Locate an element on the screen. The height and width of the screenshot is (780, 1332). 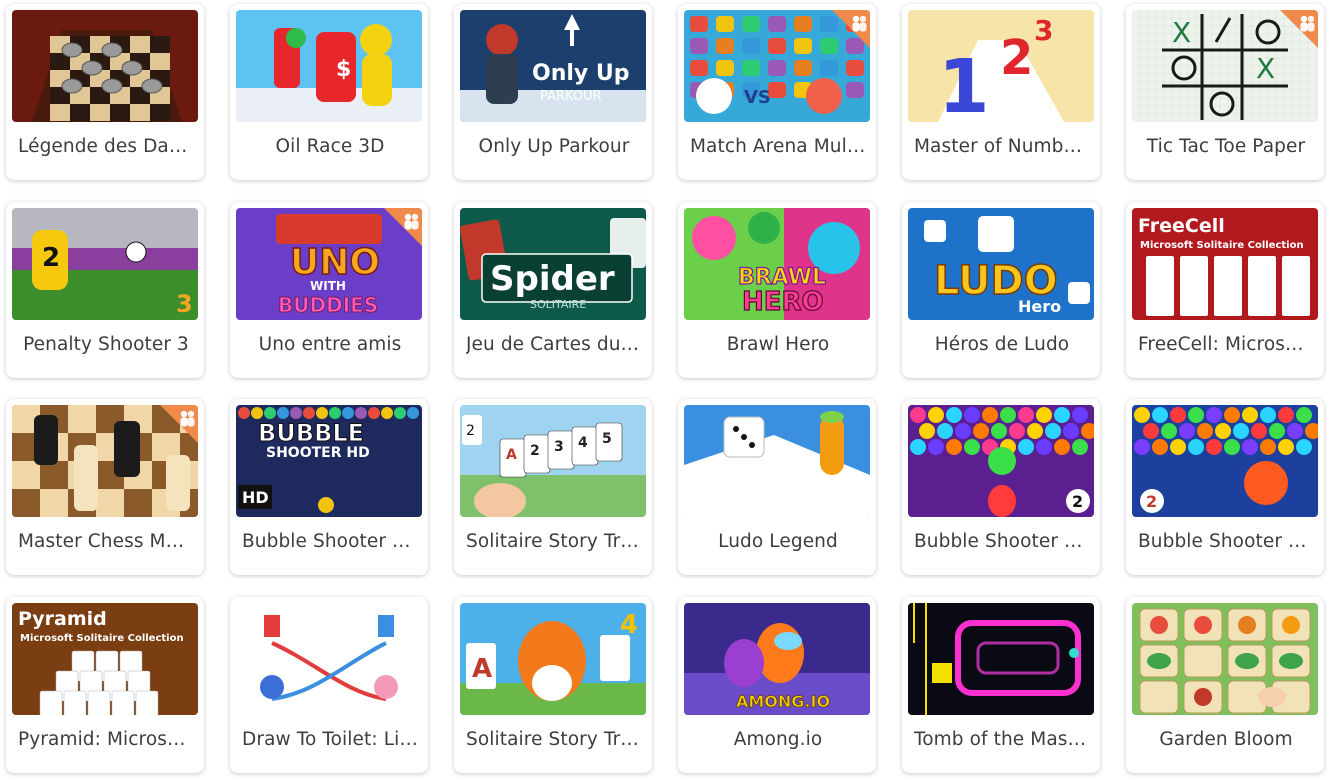
svg-text: HERO is located at coordinates (783, 302).